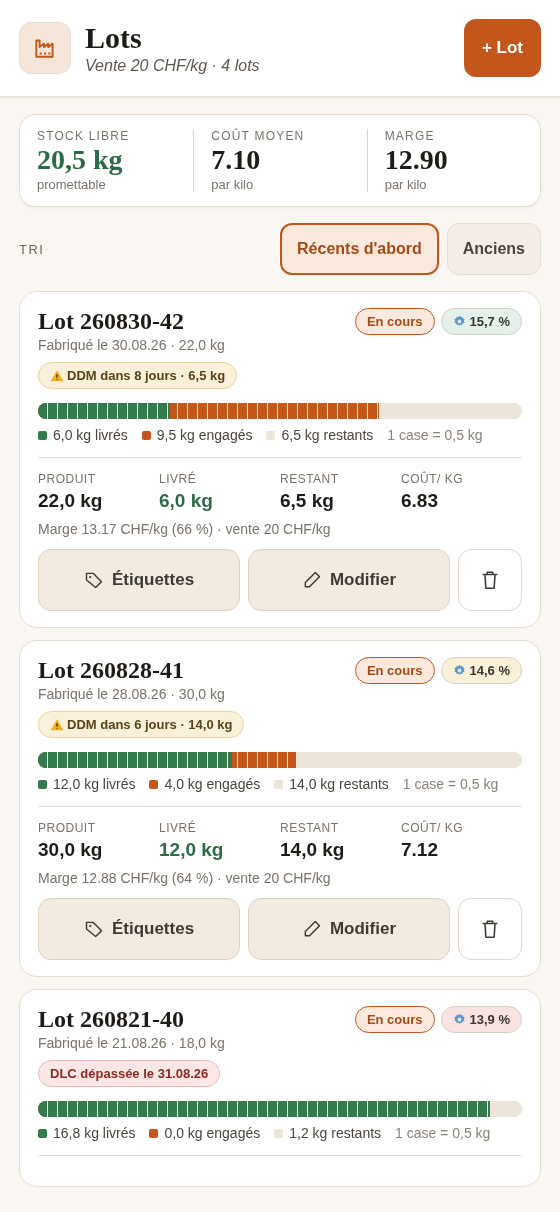 The height and width of the screenshot is (1212, 560). What do you see at coordinates (420, 850) in the screenshot?
I see `stat-value: 7.12` at bounding box center [420, 850].